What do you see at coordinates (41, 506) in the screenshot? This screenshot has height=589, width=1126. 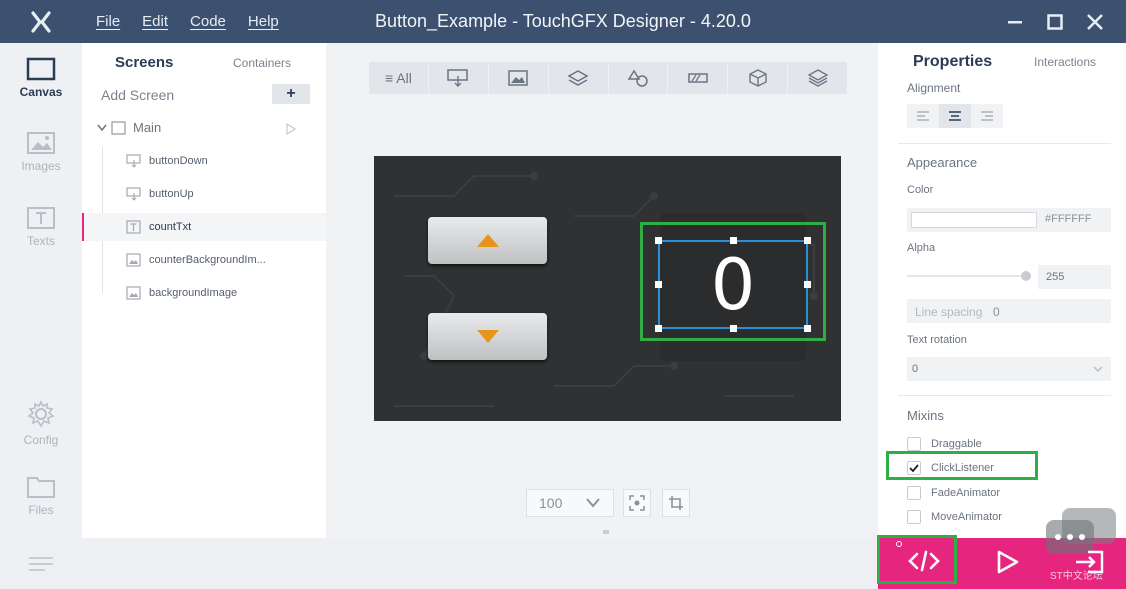 I see `rail-files: Files` at bounding box center [41, 506].